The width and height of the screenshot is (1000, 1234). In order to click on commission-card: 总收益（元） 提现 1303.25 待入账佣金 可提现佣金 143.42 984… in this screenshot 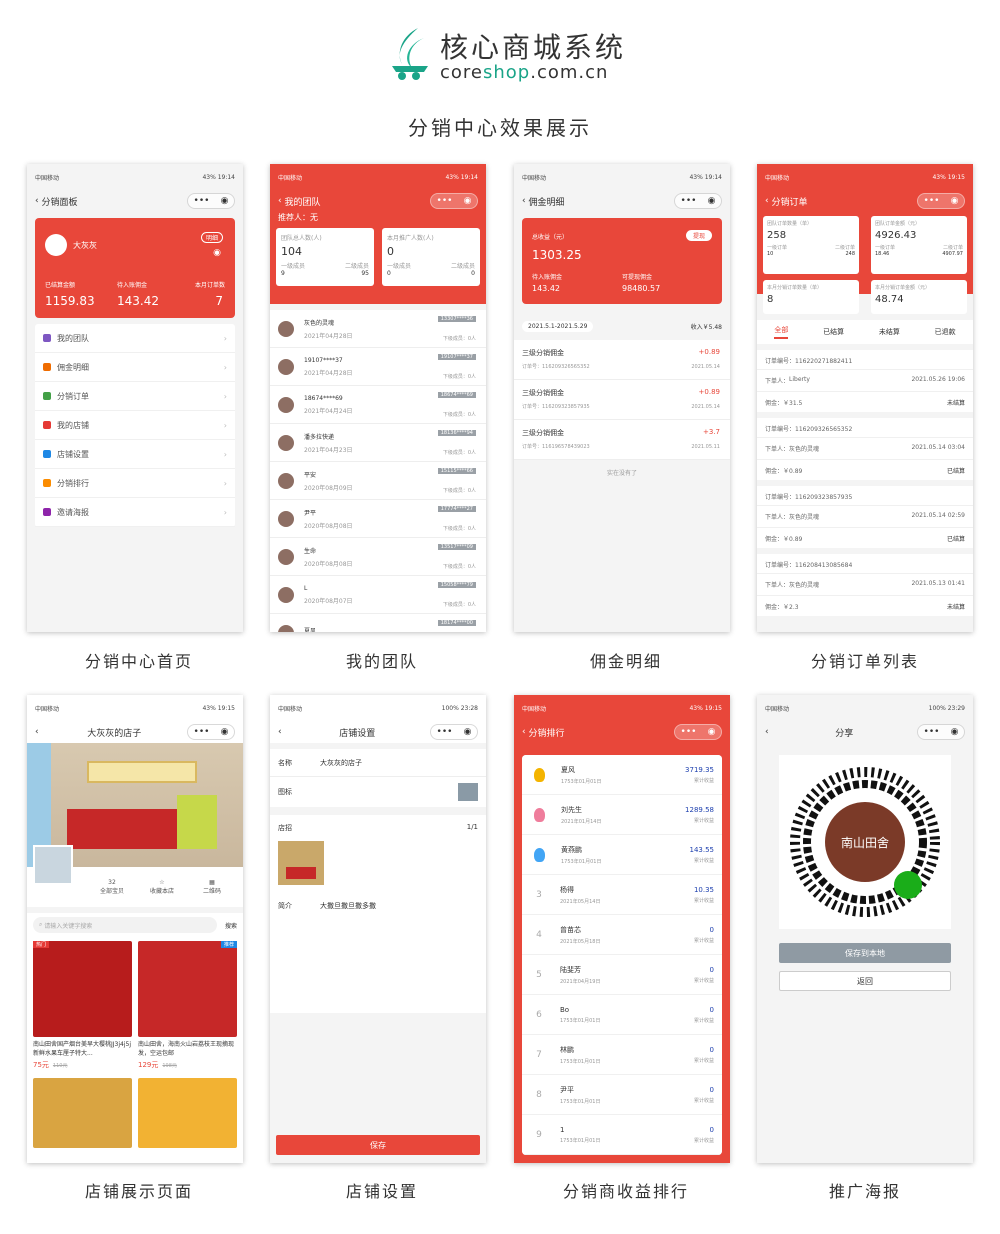, I will do `click(622, 261)`.